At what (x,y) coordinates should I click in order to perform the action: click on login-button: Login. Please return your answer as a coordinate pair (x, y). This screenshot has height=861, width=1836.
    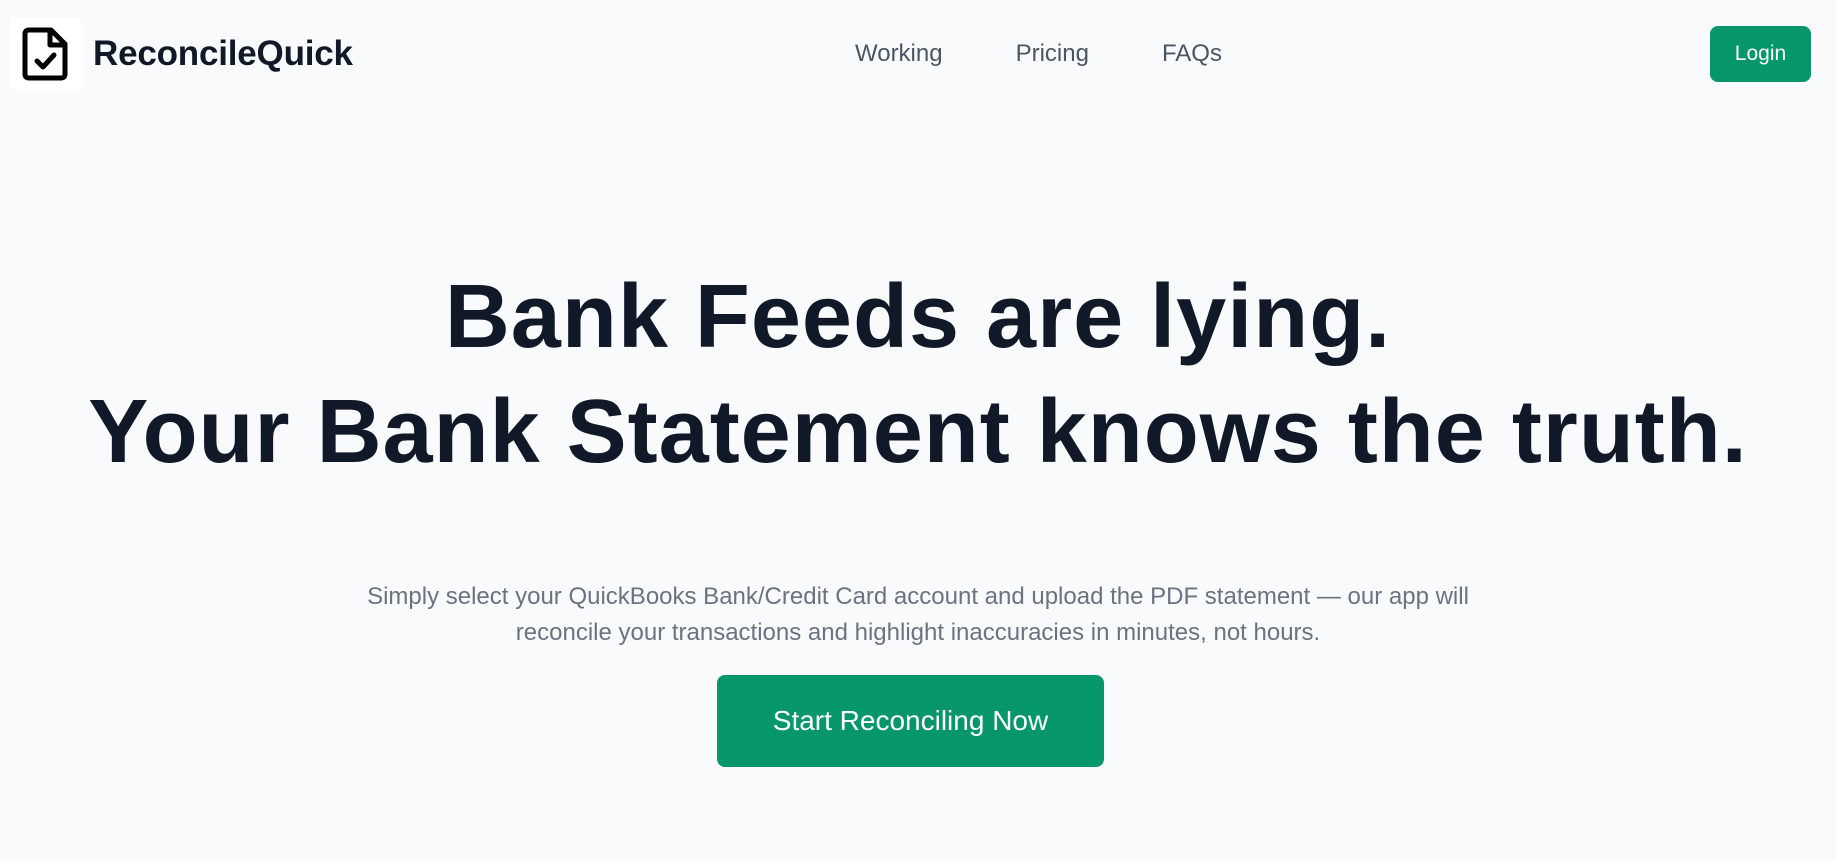
    Looking at the image, I should click on (1760, 54).